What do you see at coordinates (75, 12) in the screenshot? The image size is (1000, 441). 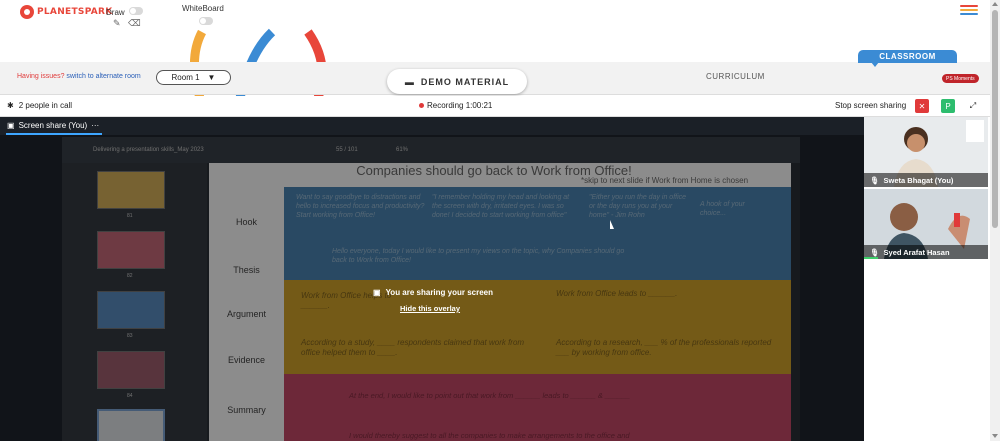 I see `logo-text: PLANETSPARK` at bounding box center [75, 12].